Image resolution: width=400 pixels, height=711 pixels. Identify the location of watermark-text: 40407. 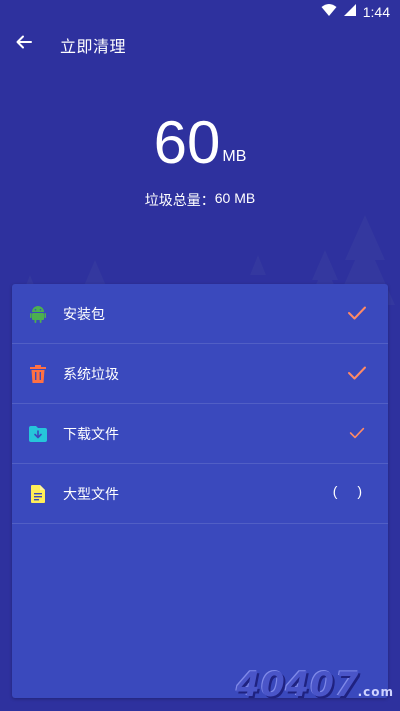
(298, 685).